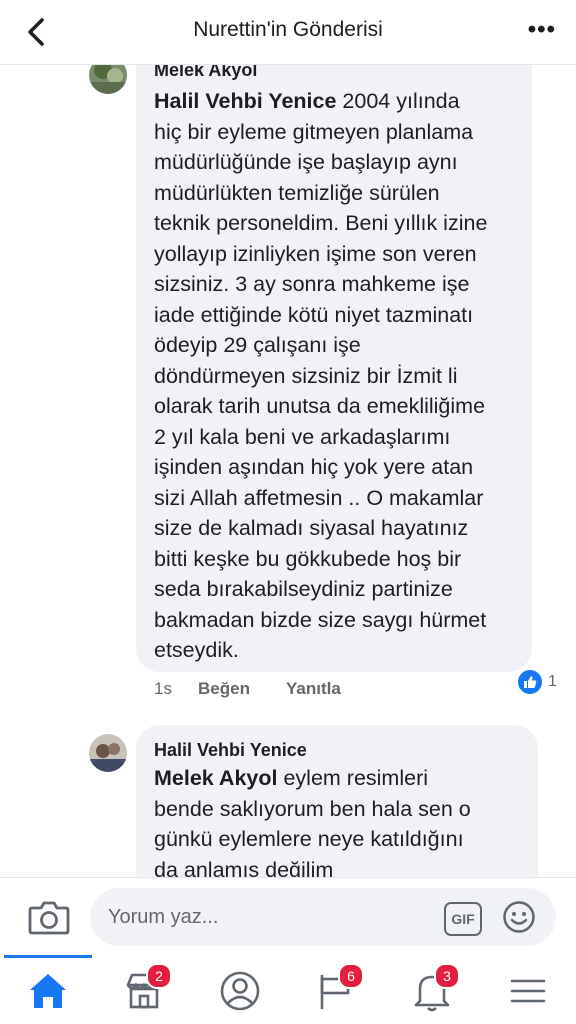  I want to click on mention-link: Melek Akyol, so click(215, 778).